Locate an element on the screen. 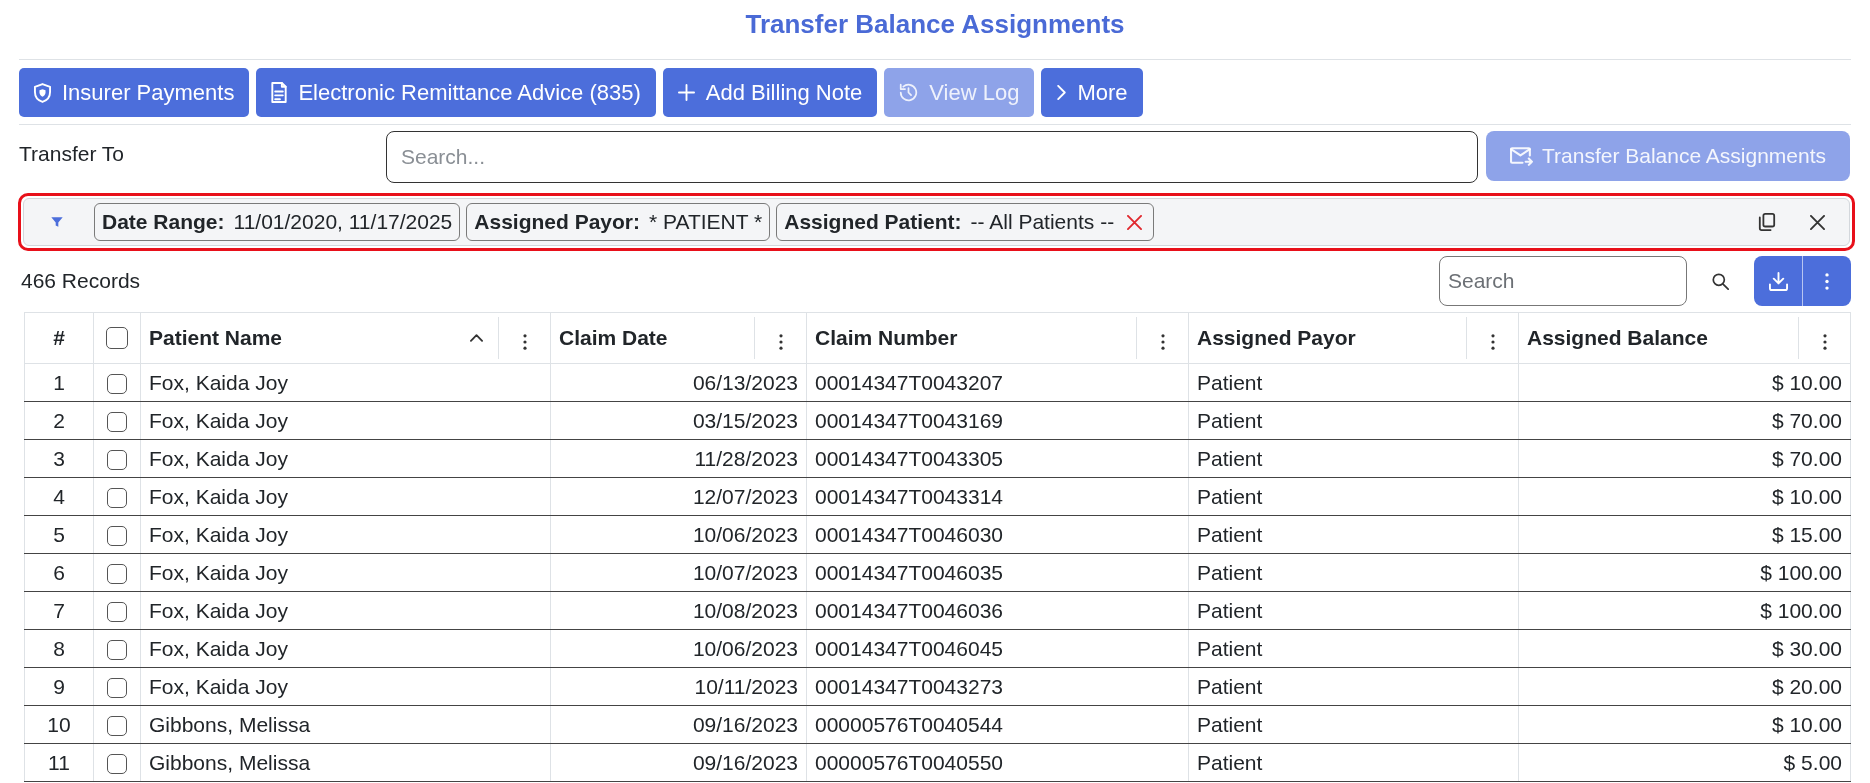  table-cell: 00014347T0046035 is located at coordinates (997, 572).